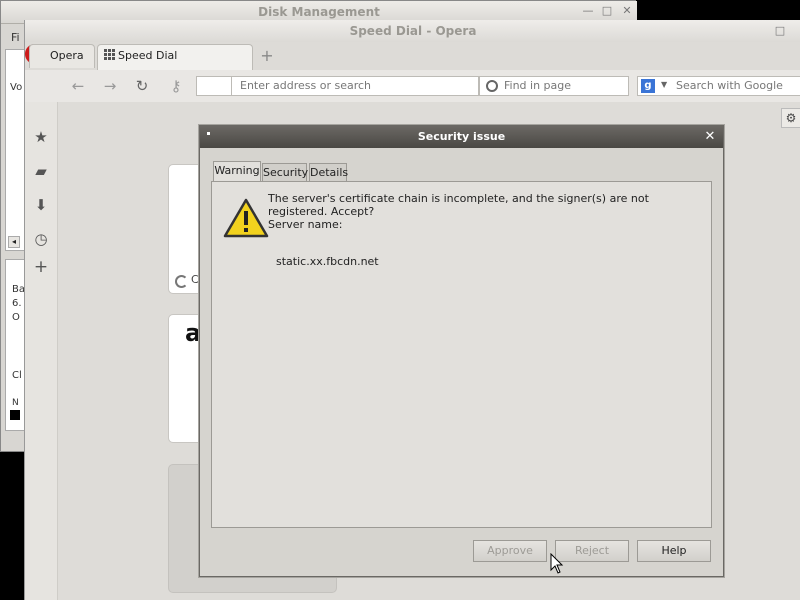 This screenshot has width=800, height=600. I want to click on tab-opera-menu: Opera, so click(62, 56).